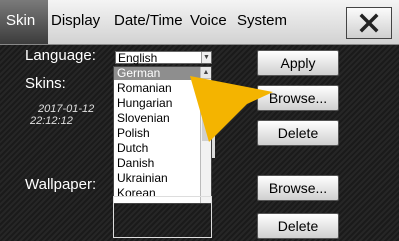  Describe the element at coordinates (158, 178) in the screenshot. I see `language-option: Ukrainian` at that location.